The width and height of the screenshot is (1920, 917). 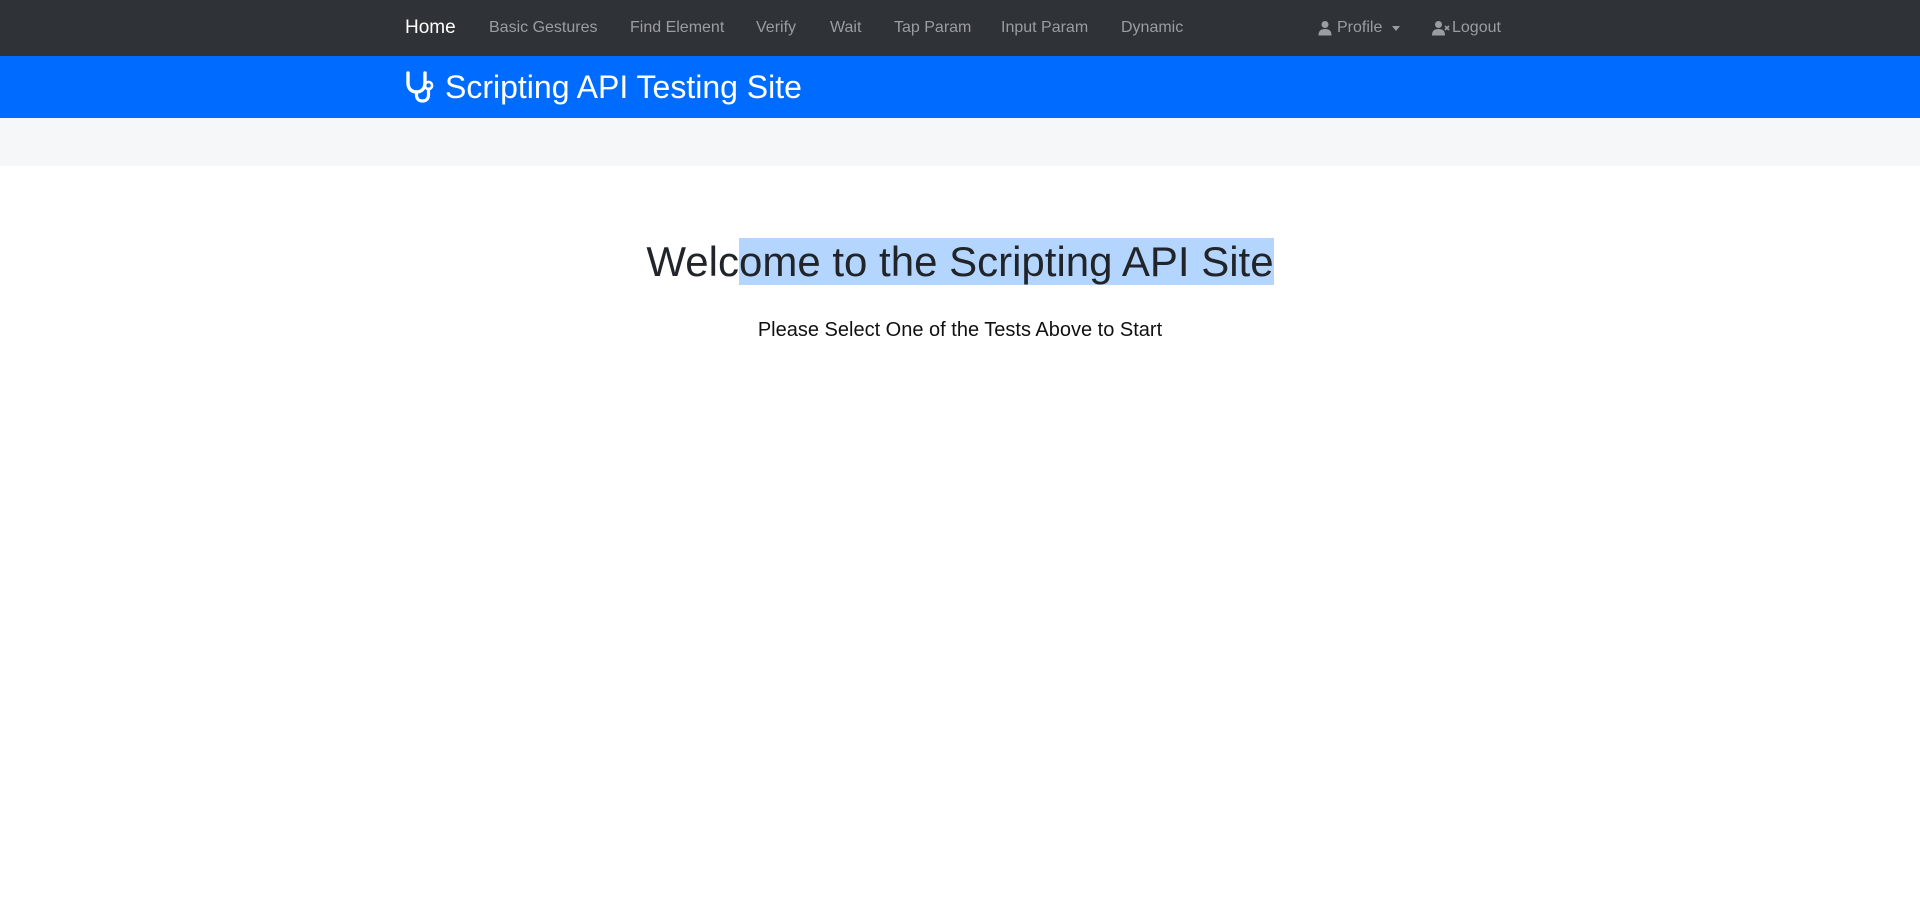 I want to click on nav-basic-gestures: Basic Gestures, so click(x=543, y=28).